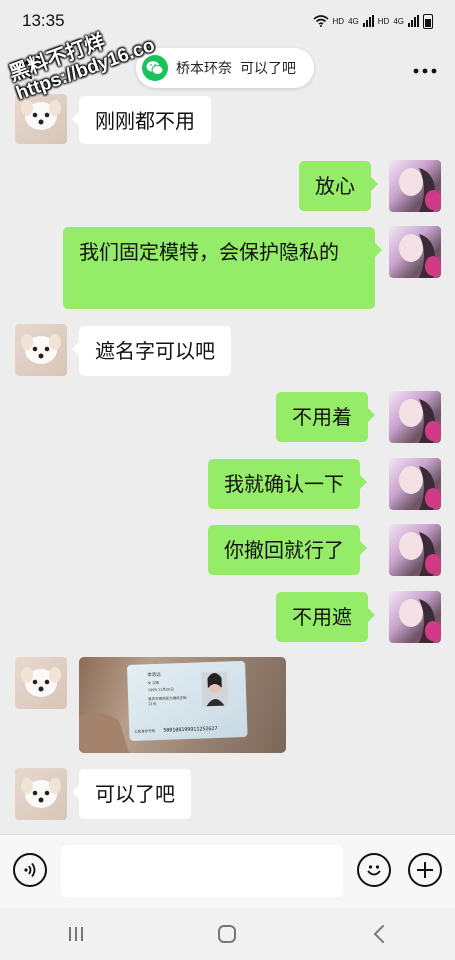 This screenshot has height=960, width=455. I want to click on message-text: 刚刚都不用, so click(145, 121).